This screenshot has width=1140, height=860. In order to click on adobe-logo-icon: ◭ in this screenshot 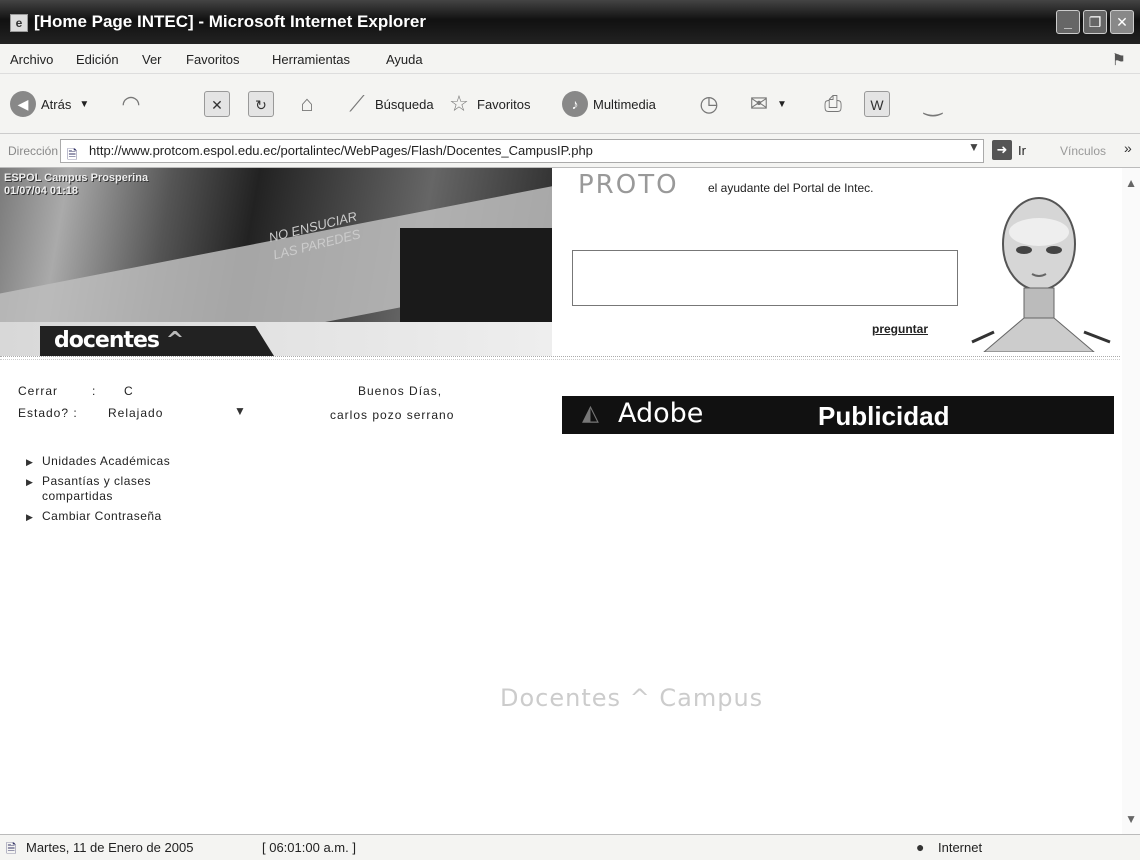, I will do `click(590, 413)`.